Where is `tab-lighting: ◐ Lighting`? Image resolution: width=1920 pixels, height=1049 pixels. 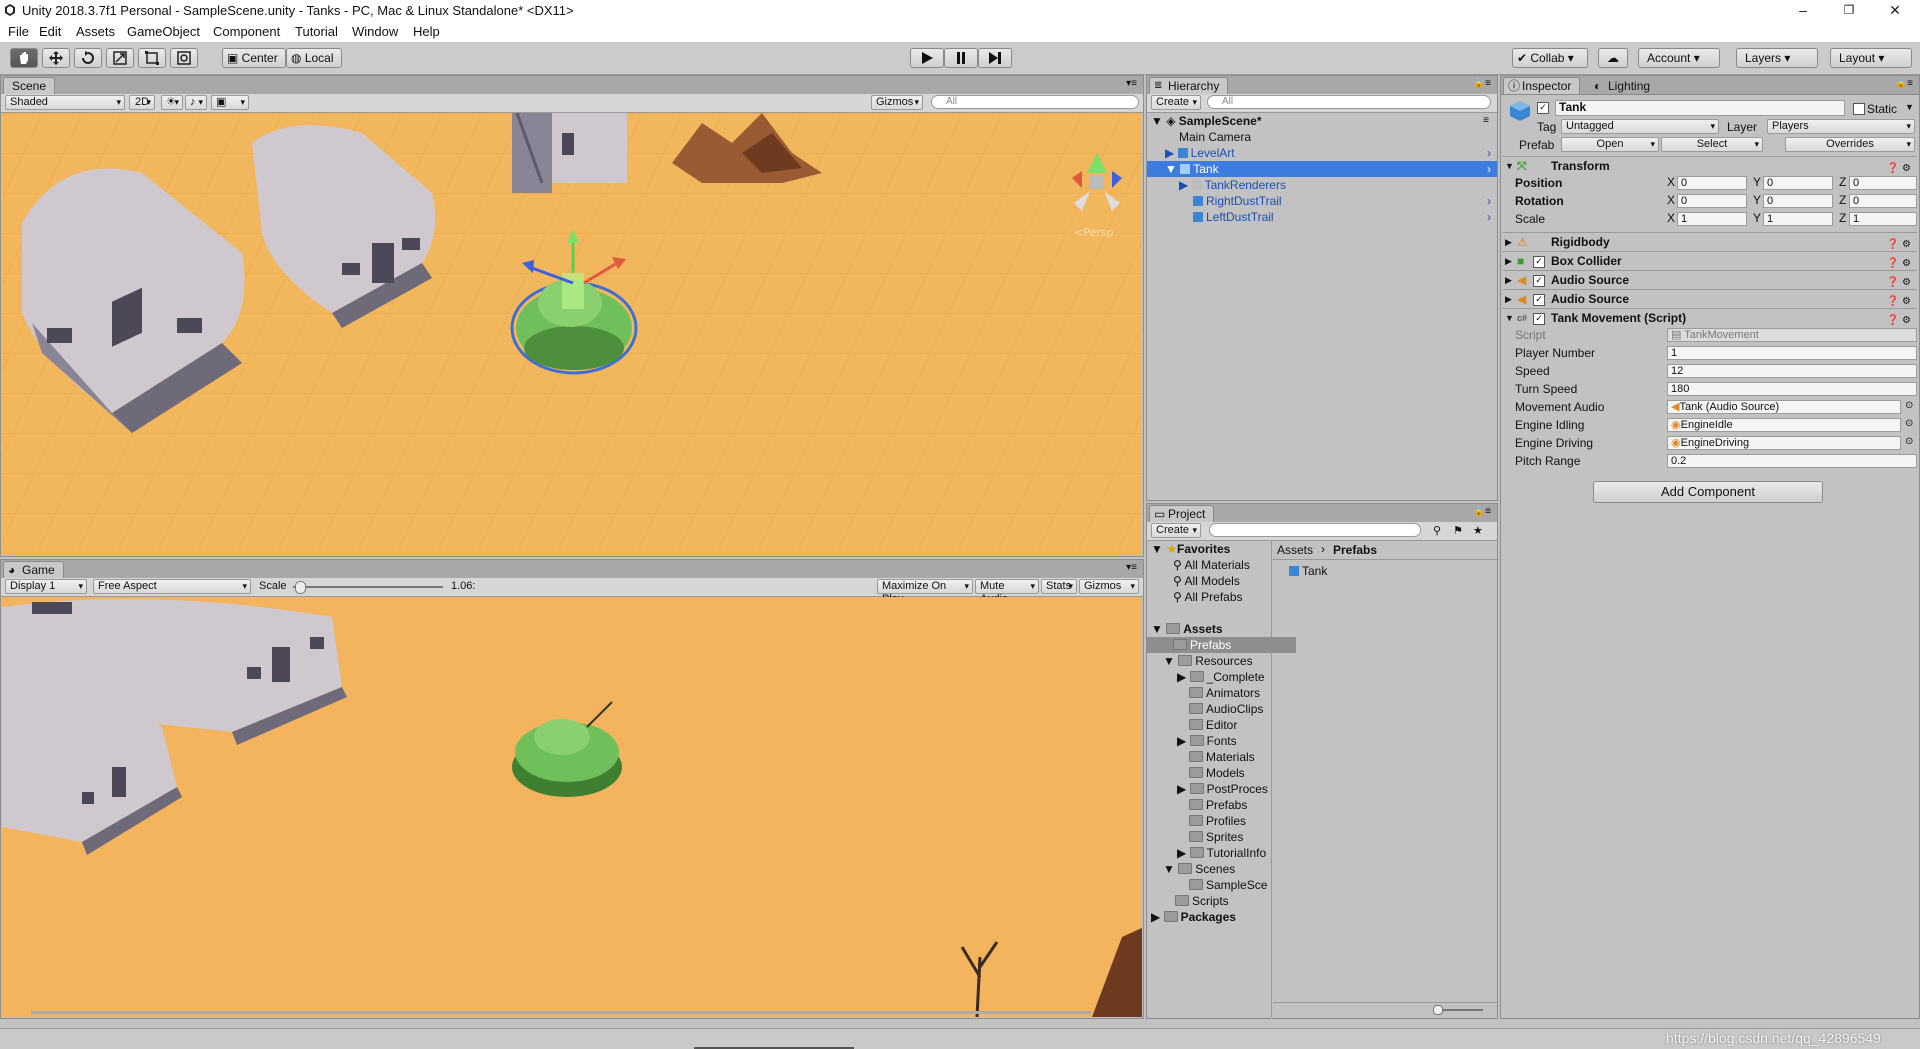 tab-lighting: ◐ Lighting is located at coordinates (1624, 85).